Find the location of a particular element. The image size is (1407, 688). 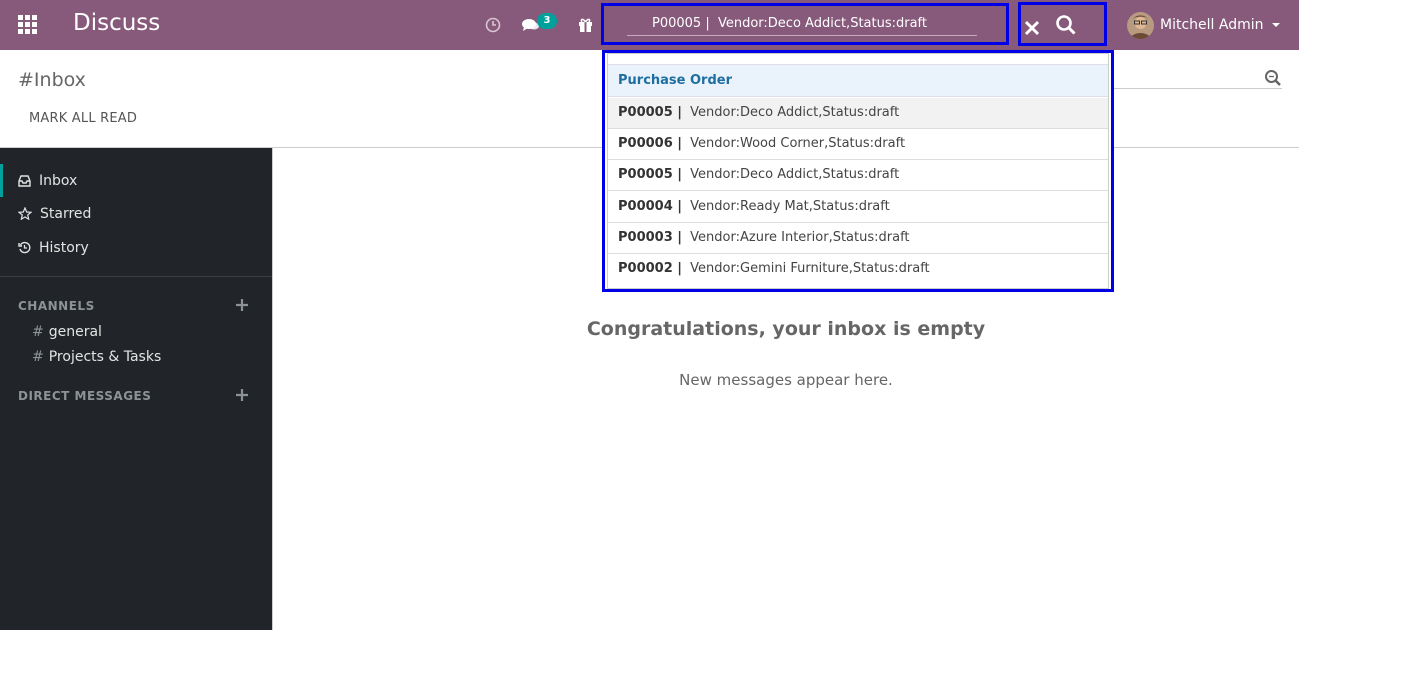

po-code: P00004 | is located at coordinates (650, 206).